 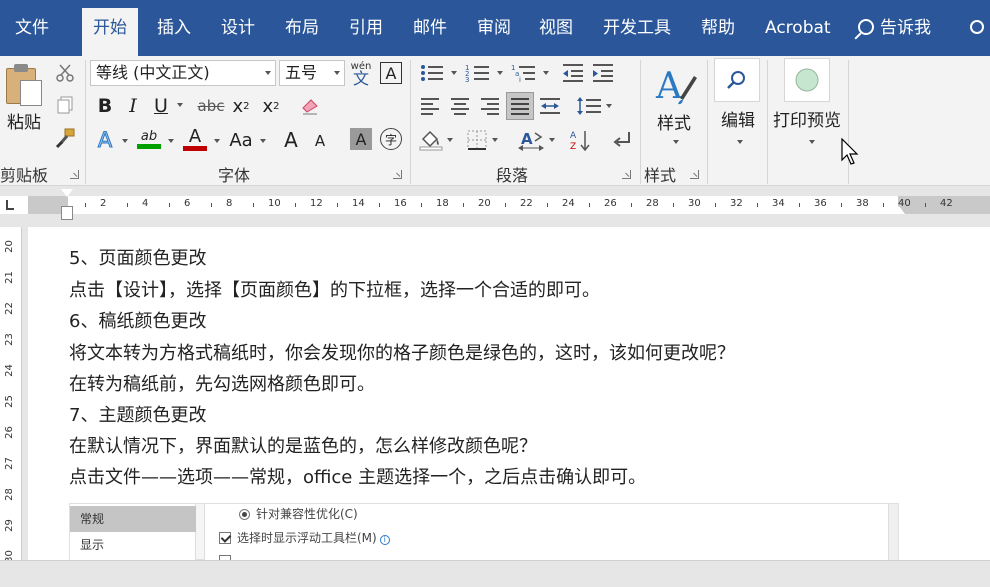 What do you see at coordinates (807, 118) in the screenshot?
I see `print-preview-button: 打印预览` at bounding box center [807, 118].